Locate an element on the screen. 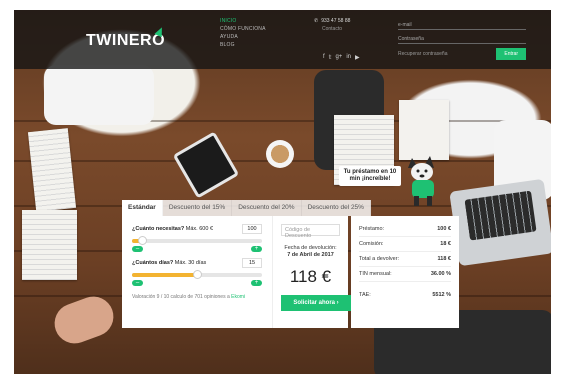 This screenshot has width=565, height=380. nav-item-ayuda: AYUDA is located at coordinates (243, 37).